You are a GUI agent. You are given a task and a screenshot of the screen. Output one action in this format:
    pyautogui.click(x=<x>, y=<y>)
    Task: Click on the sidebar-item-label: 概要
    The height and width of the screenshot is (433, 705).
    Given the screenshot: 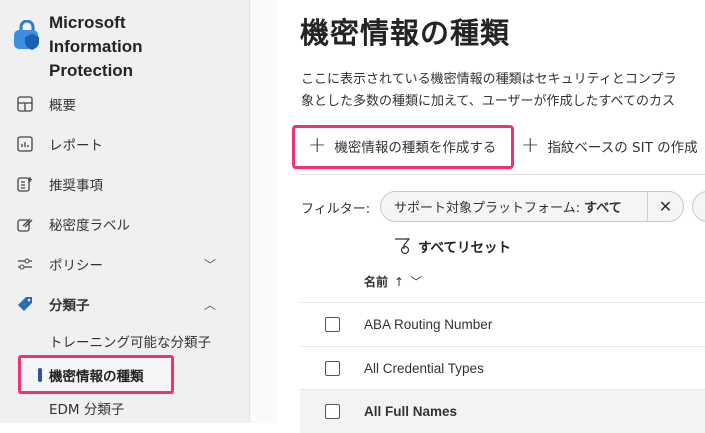 What is the action you would take?
    pyautogui.click(x=62, y=106)
    